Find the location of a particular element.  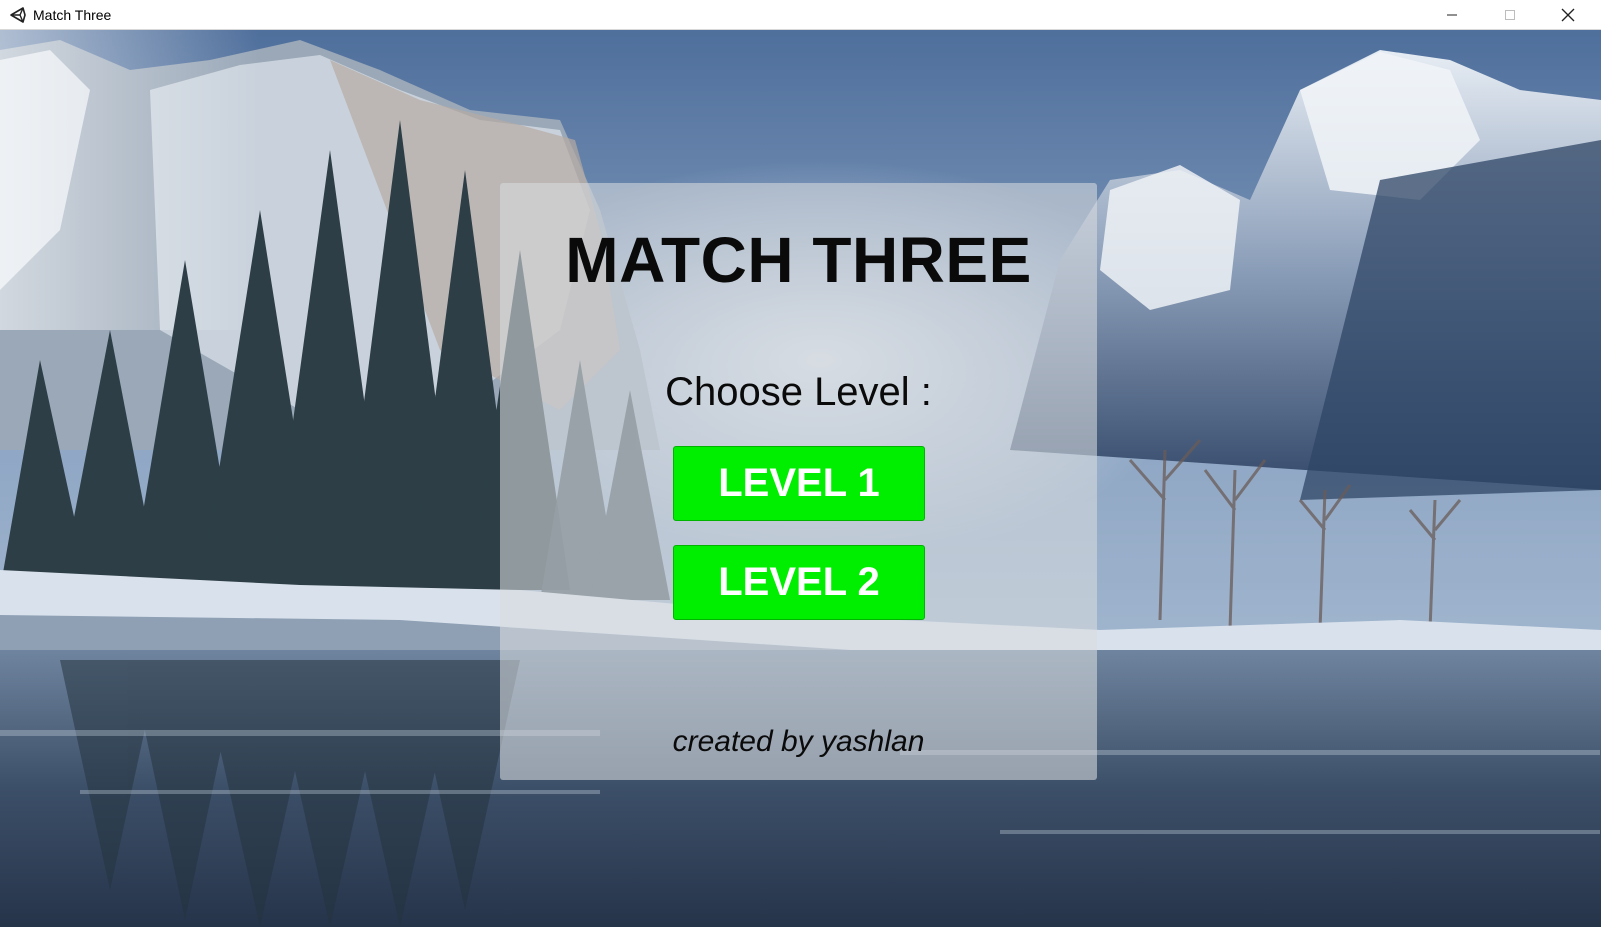

unity-logo-icon is located at coordinates (18, 15).